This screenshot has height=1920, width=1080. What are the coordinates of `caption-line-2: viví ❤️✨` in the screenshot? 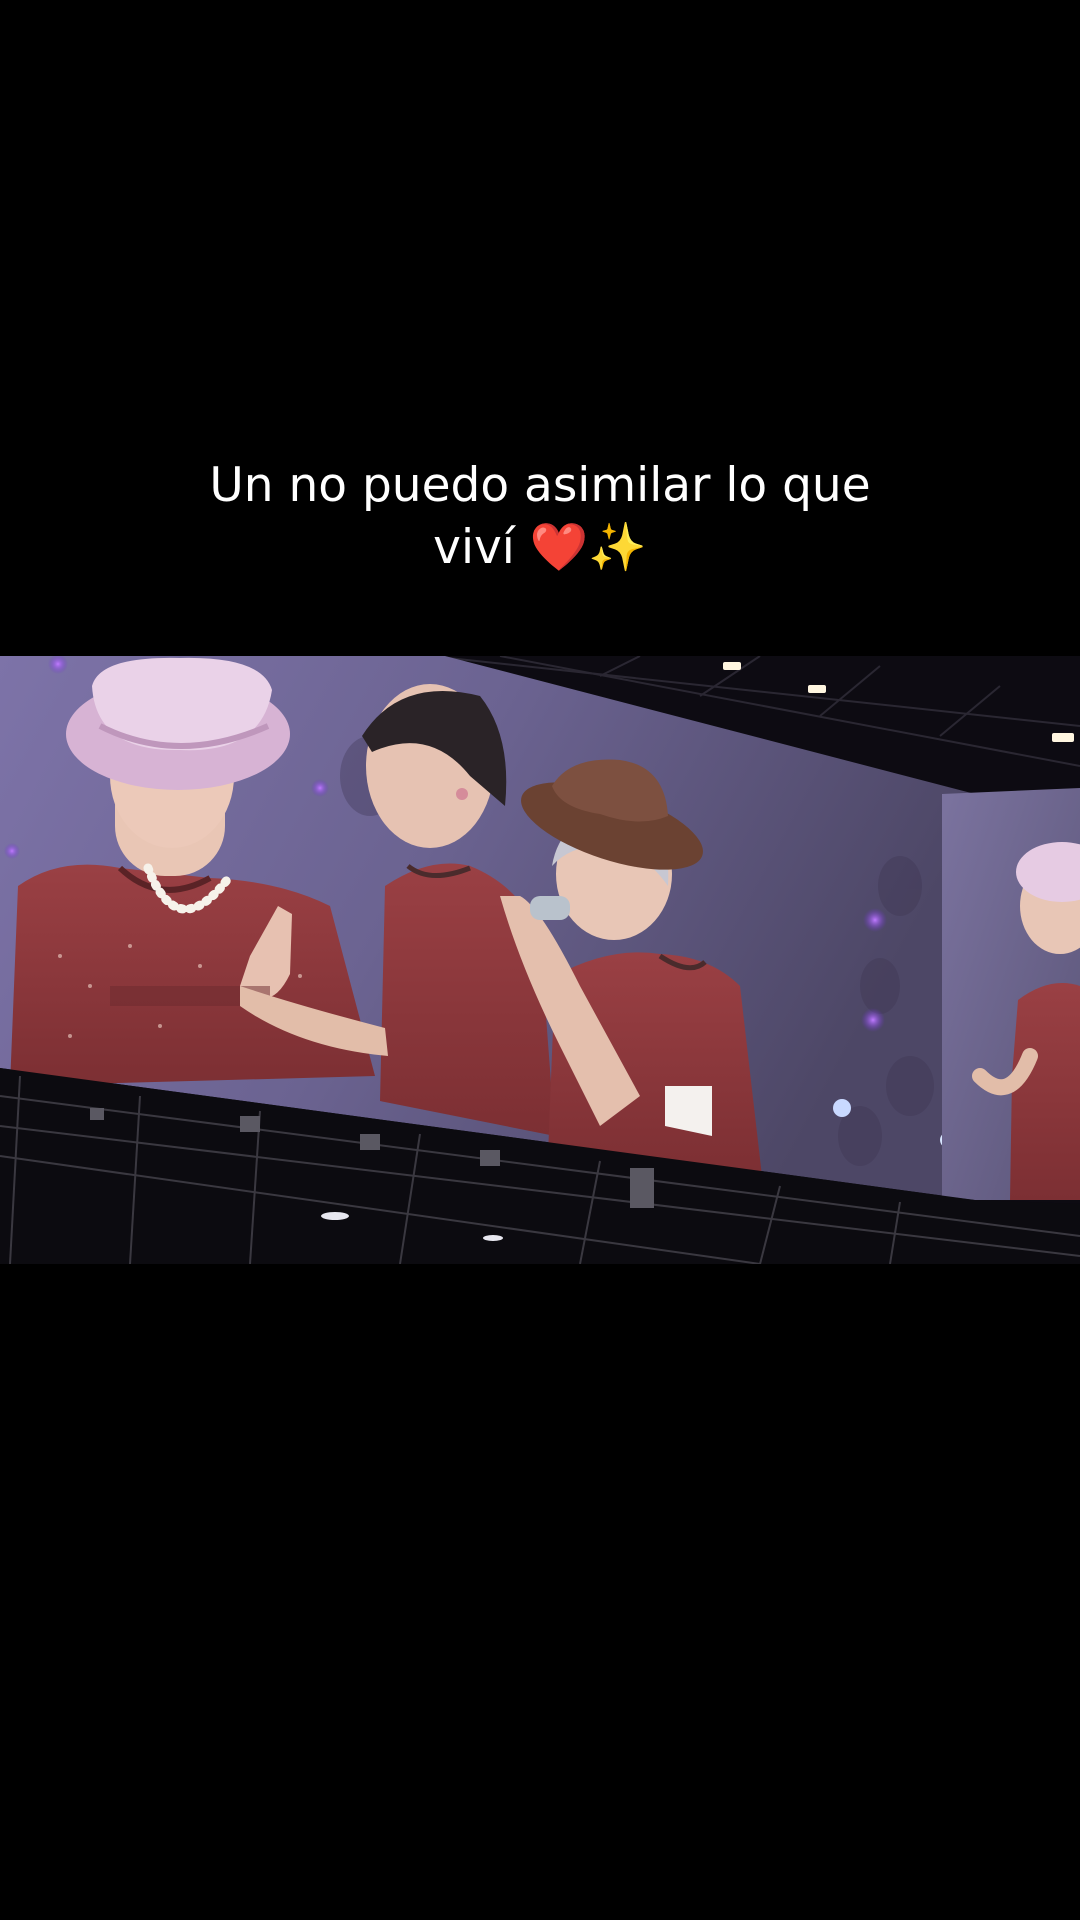 It's located at (540, 547).